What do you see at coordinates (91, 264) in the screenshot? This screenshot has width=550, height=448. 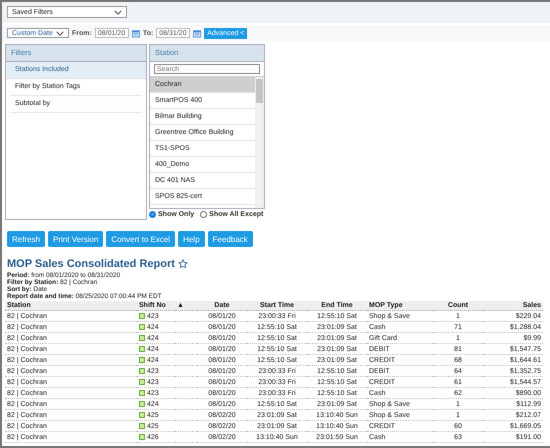 I see `report-title: MOP Sales Consolidated Report` at bounding box center [91, 264].